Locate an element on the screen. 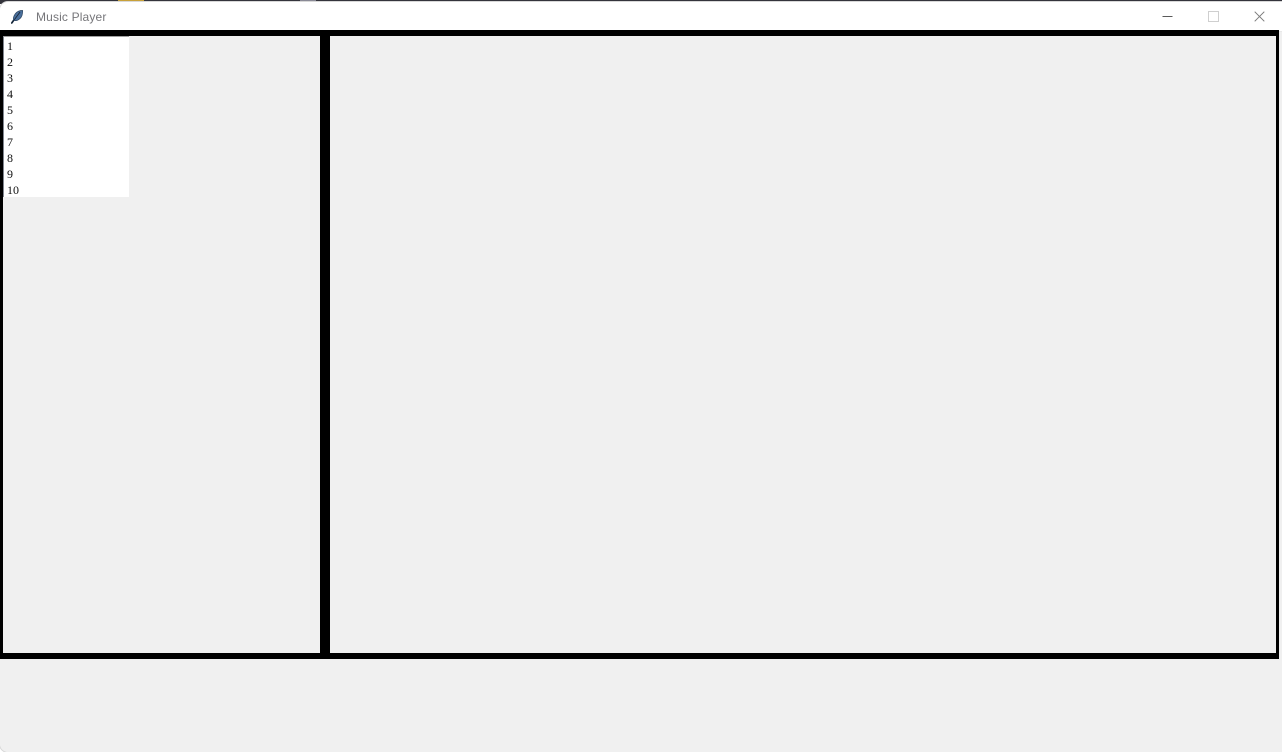  close-button is located at coordinates (1259, 16).